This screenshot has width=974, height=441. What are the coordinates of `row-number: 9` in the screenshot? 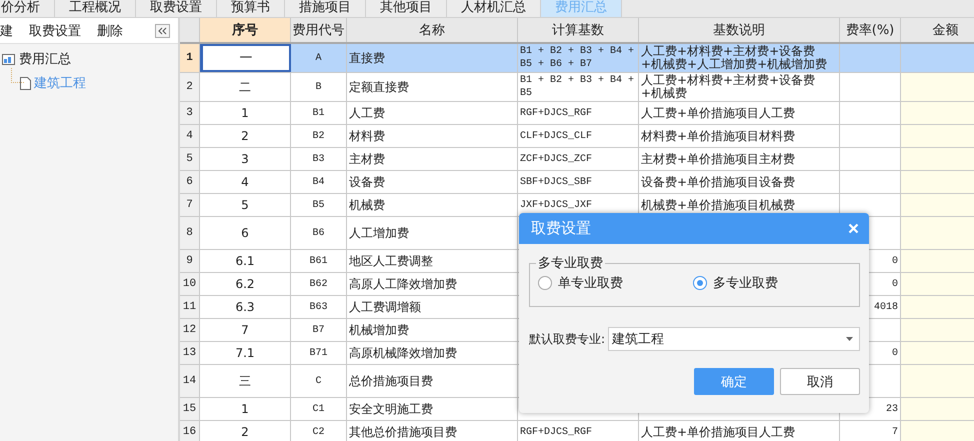 It's located at (190, 261).